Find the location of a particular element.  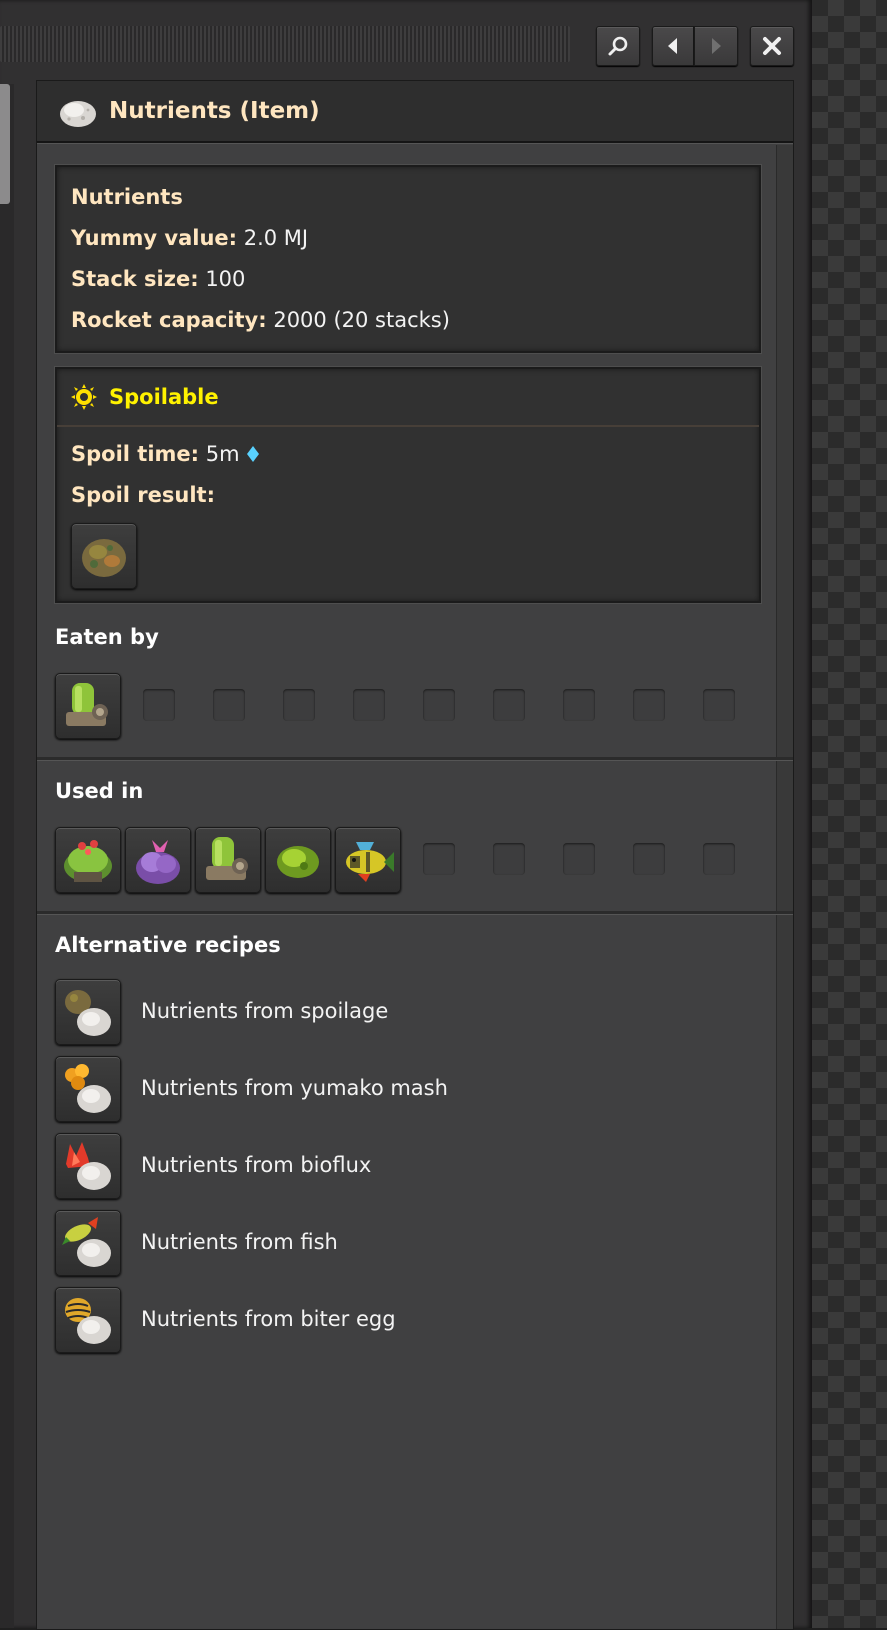

spoilable-box: Spoilable Spoil time: 5m Spoil result: is located at coordinates (408, 485).